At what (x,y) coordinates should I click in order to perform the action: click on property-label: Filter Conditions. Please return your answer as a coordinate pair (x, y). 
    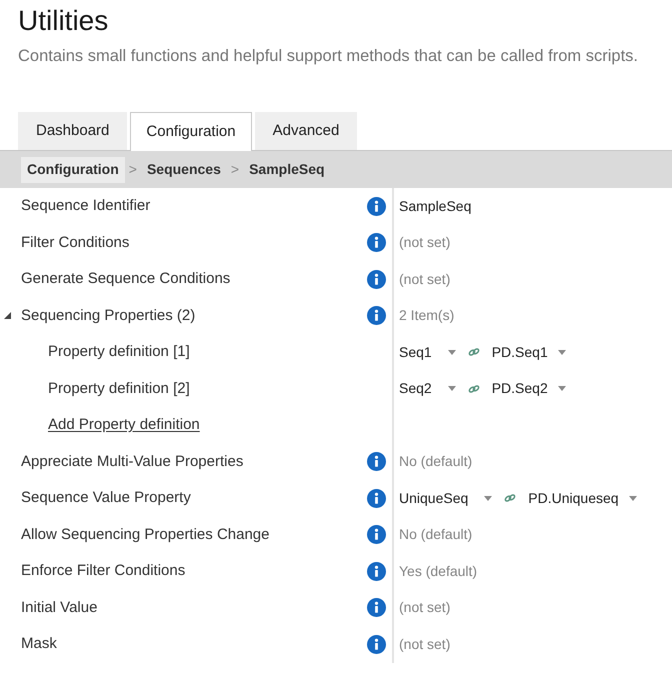
    Looking at the image, I should click on (75, 242).